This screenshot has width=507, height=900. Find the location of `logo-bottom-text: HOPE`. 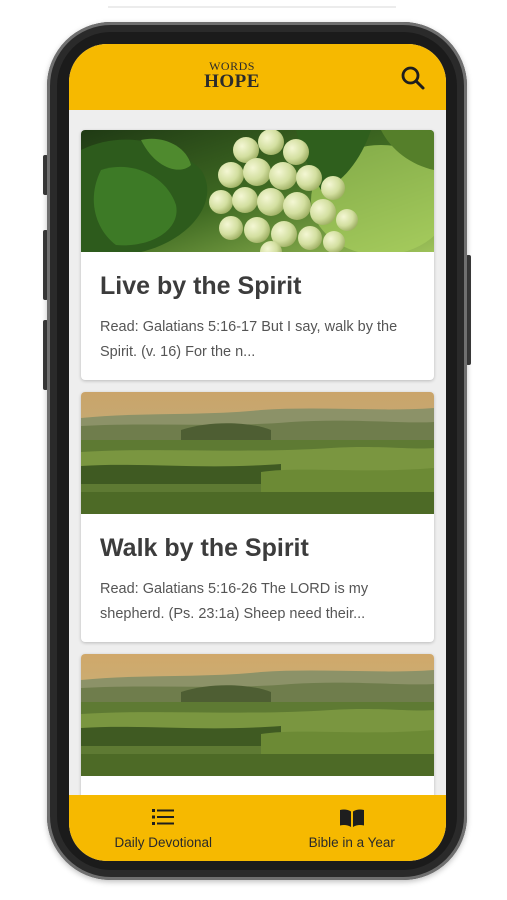

logo-bottom-text: HOPE is located at coordinates (232, 81).